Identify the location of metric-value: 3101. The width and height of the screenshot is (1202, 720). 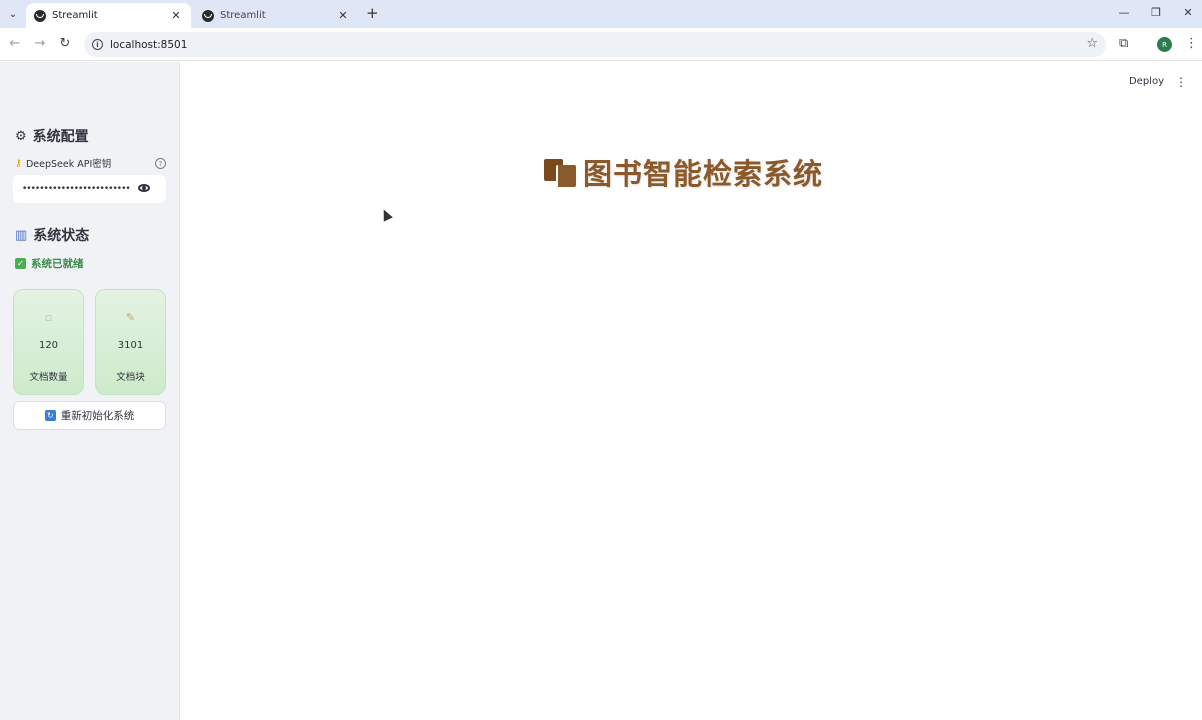
(130, 345).